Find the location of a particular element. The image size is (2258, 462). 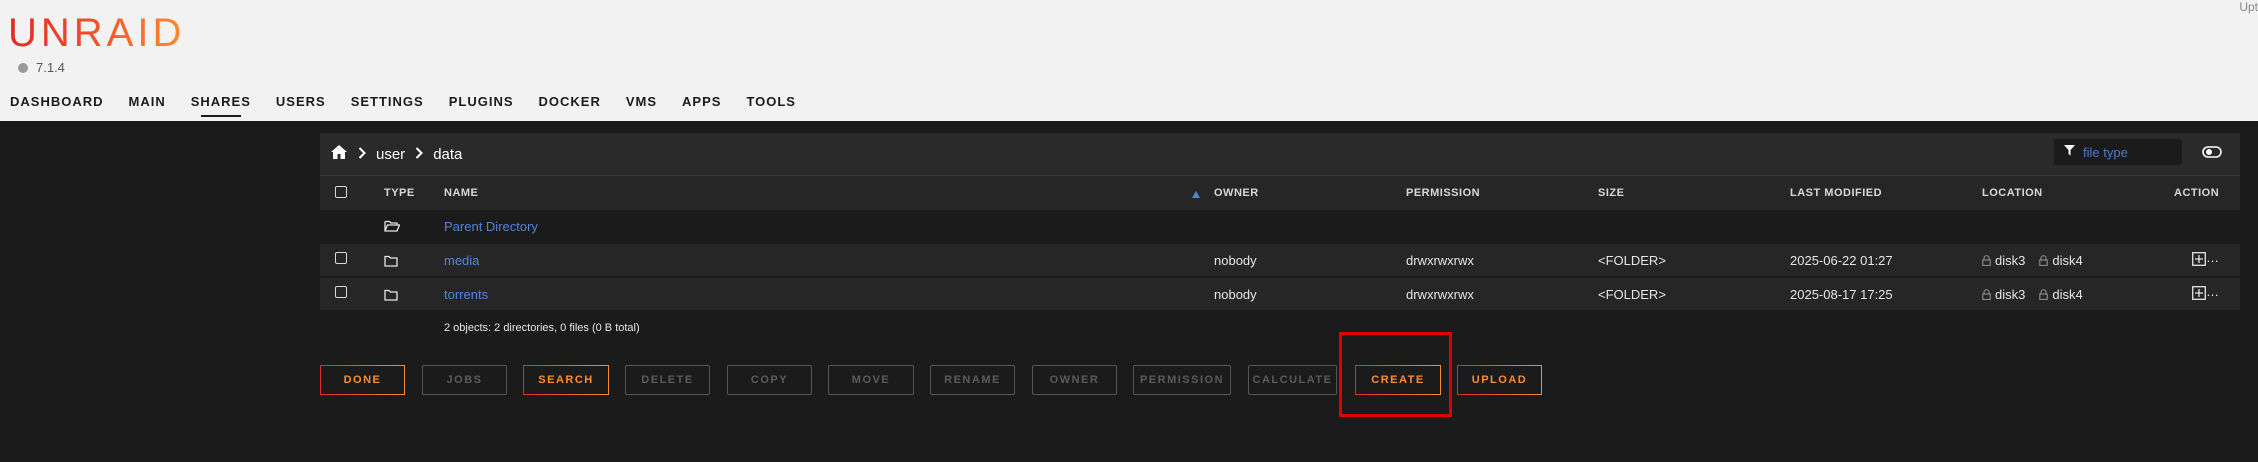

uptime-label: Upt is located at coordinates (2248, 7).